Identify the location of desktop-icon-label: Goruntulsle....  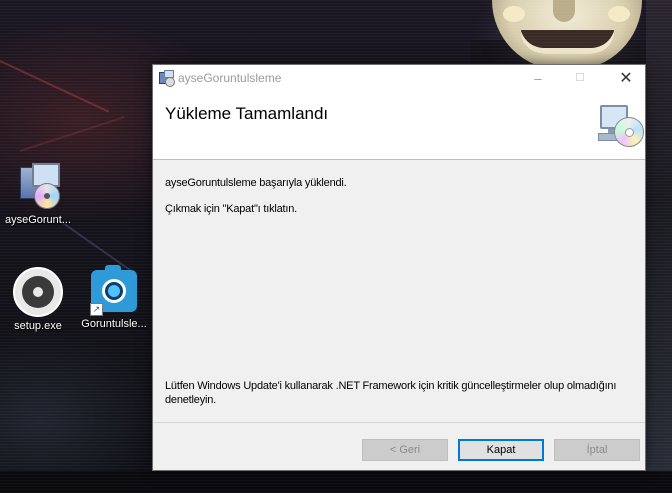
(114, 324).